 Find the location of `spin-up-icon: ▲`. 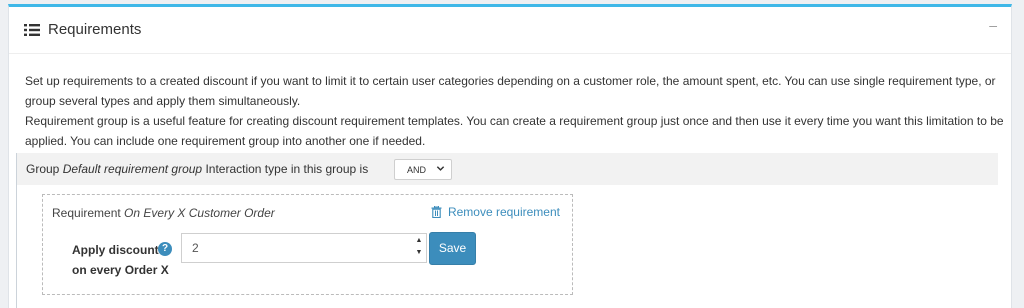

spin-up-icon: ▲ is located at coordinates (419, 240).